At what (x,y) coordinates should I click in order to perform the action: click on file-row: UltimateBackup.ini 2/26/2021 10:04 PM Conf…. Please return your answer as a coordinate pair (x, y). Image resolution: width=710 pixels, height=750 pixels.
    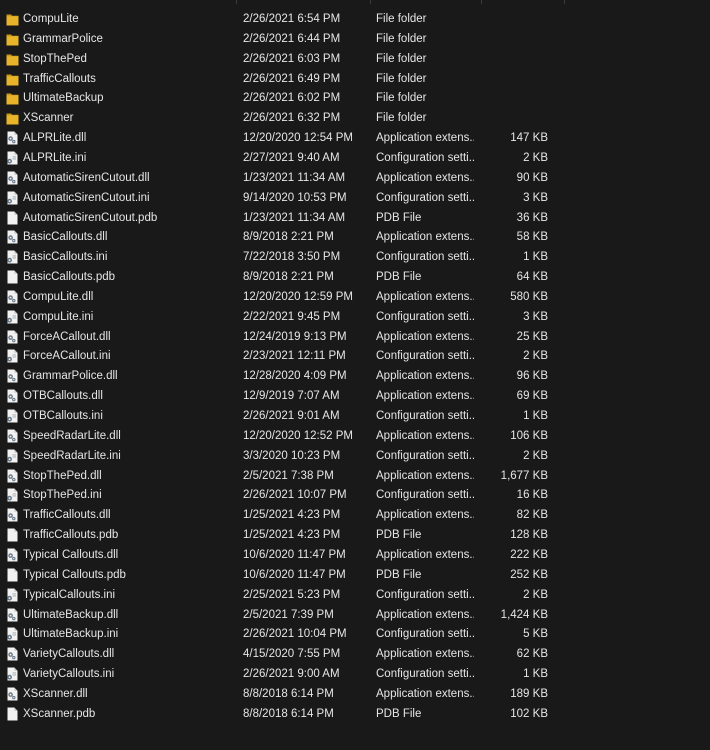
    Looking at the image, I should click on (355, 634).